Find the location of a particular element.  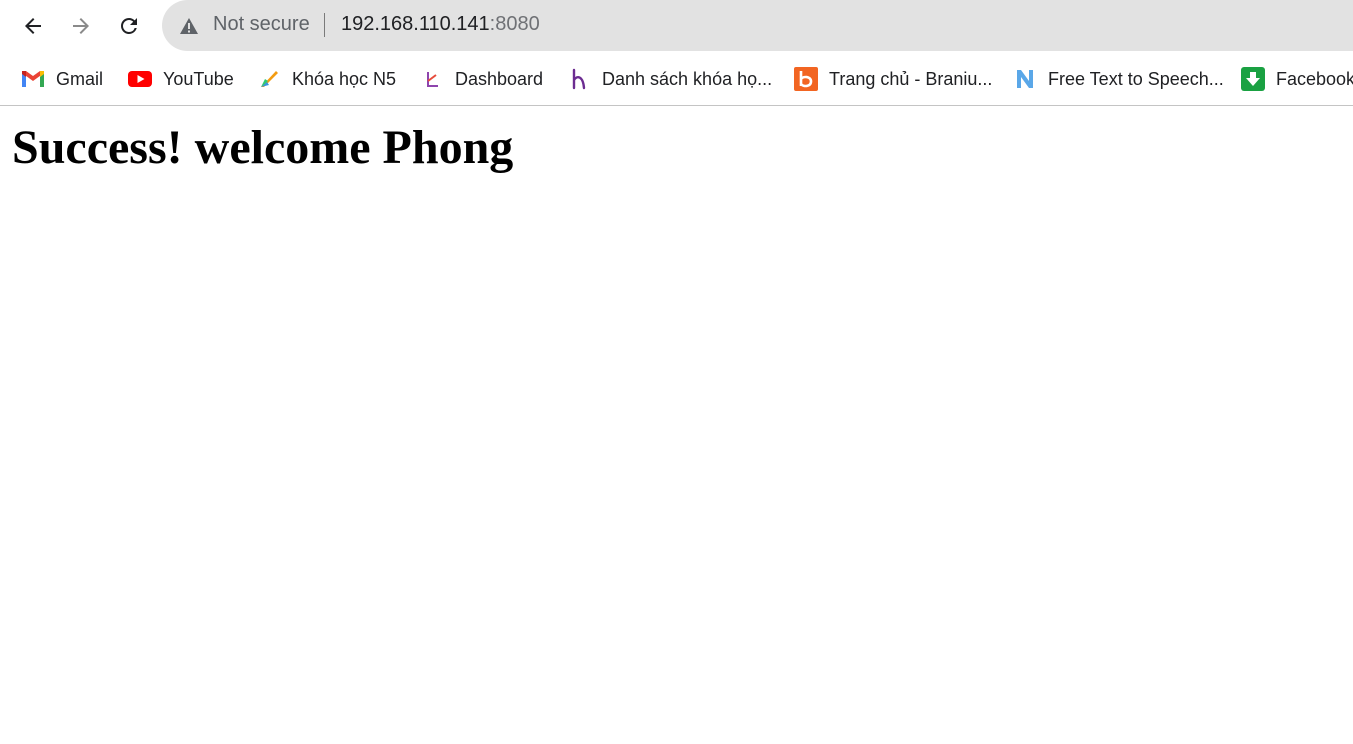

forward-button is located at coordinates (81, 26).